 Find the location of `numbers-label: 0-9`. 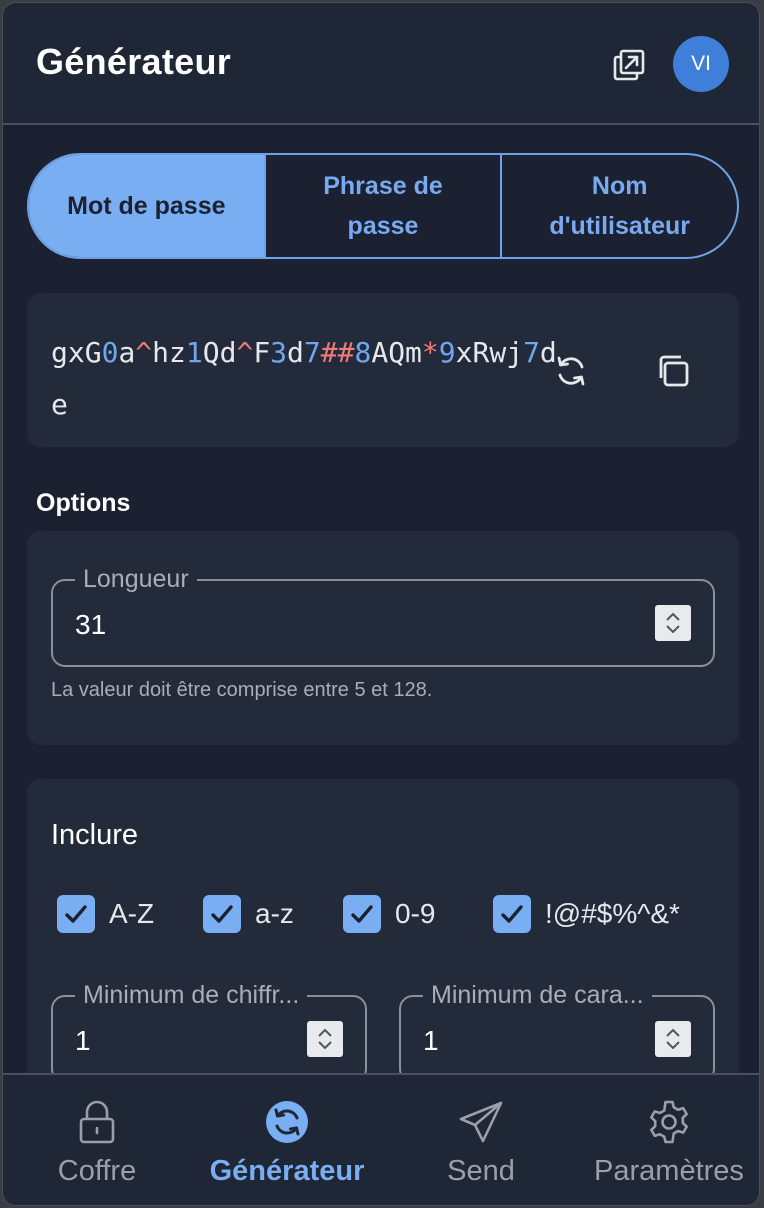

numbers-label: 0-9 is located at coordinates (415, 913).